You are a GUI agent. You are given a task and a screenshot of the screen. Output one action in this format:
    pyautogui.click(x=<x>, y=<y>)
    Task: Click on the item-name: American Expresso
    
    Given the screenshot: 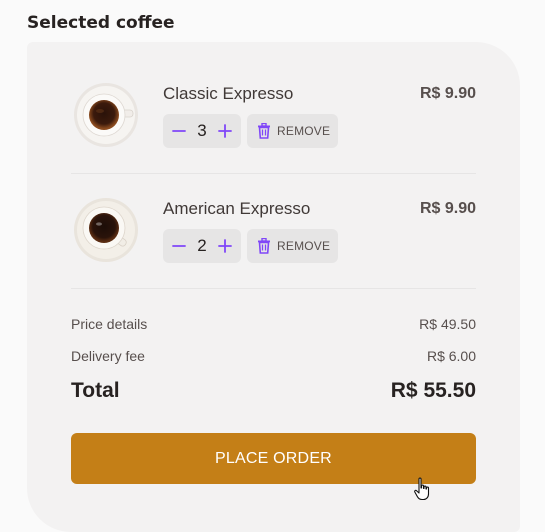 What is the action you would take?
    pyautogui.click(x=237, y=208)
    